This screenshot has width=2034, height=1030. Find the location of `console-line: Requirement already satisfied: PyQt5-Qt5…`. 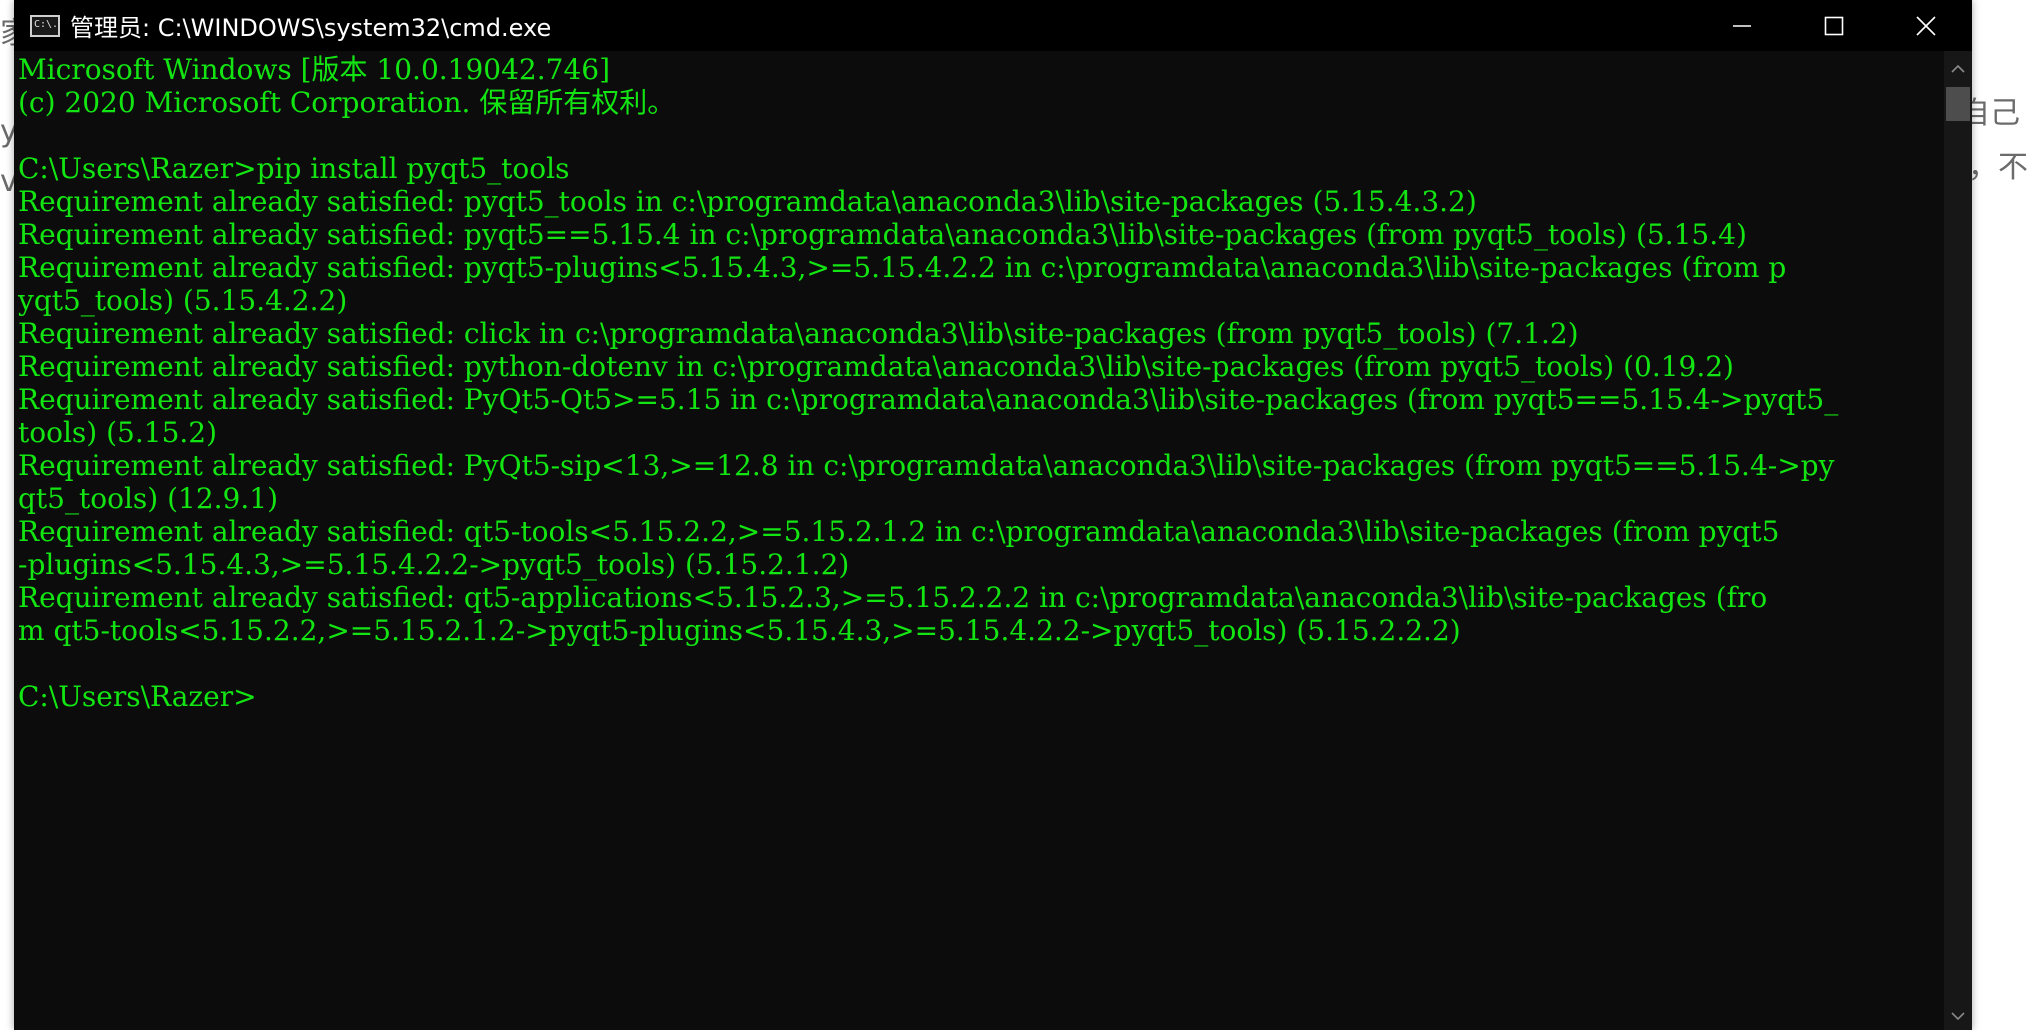

console-line: Requirement already satisfied: PyQt5-Qt5… is located at coordinates (928, 399).